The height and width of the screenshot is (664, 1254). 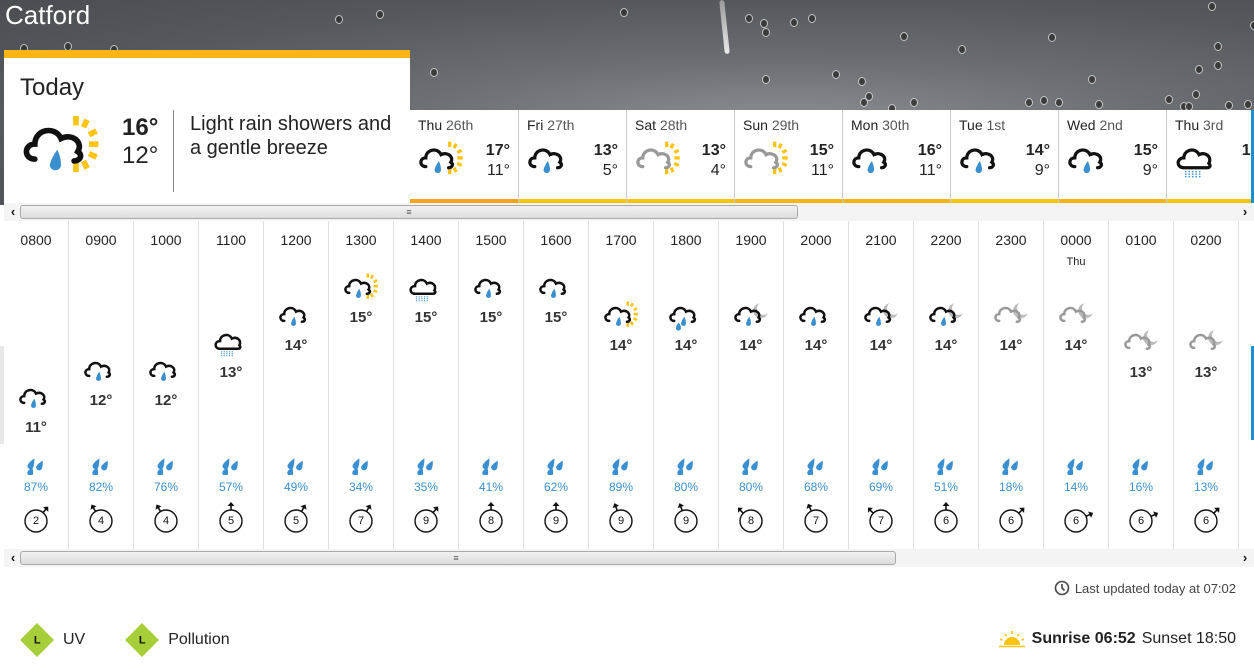 I want to click on wind-speed: 9, so click(x=556, y=521).